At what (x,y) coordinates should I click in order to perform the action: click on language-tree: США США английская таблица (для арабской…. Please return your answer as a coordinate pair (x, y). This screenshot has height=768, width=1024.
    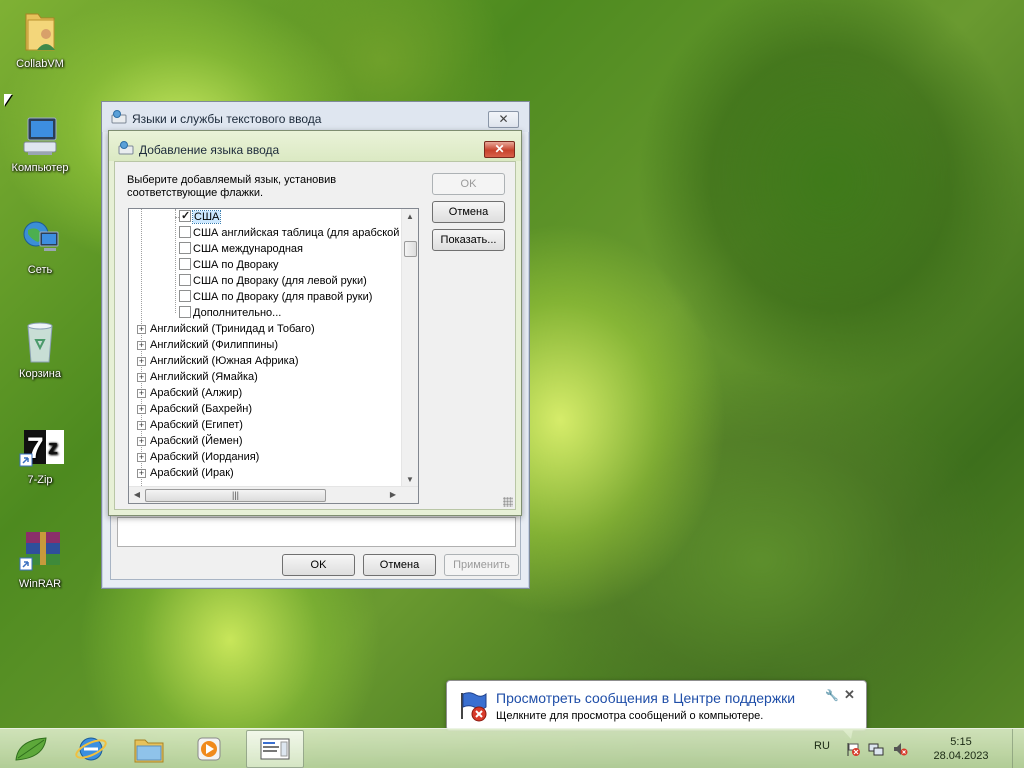
    Looking at the image, I should click on (273, 356).